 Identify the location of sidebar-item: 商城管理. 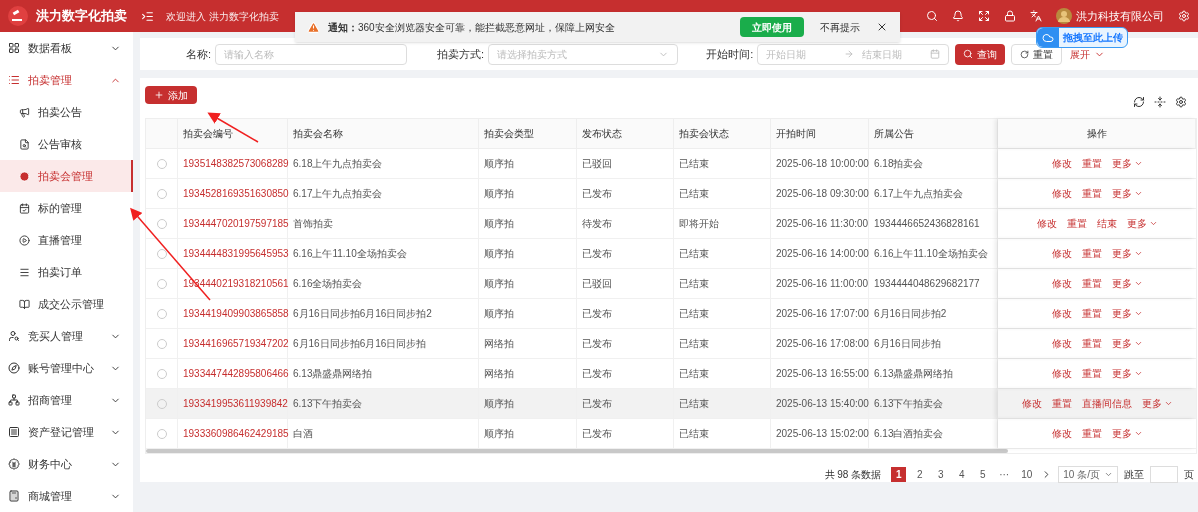
(66, 496).